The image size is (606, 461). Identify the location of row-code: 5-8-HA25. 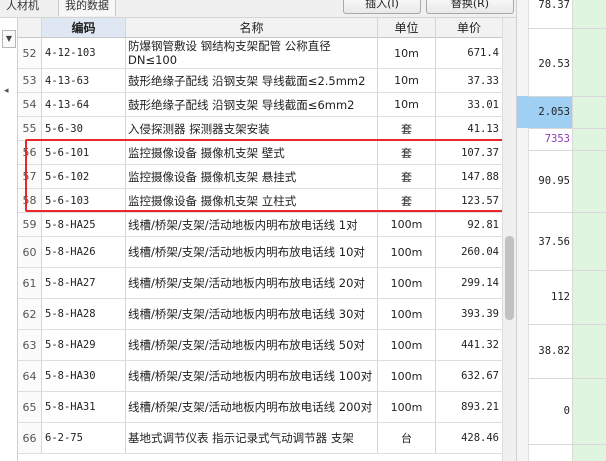
(84, 224).